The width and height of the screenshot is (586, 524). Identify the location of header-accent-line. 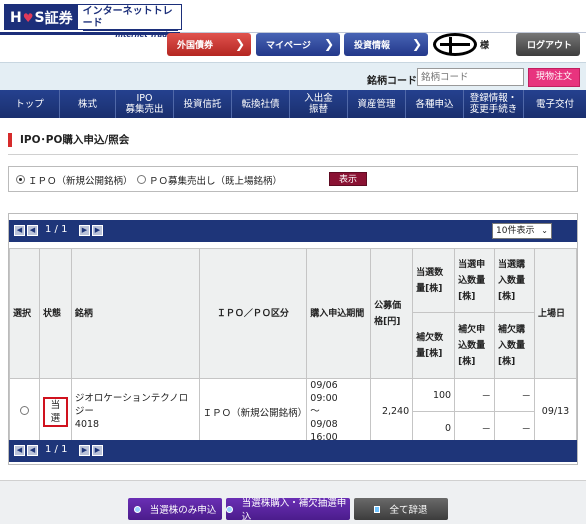
(90, 33).